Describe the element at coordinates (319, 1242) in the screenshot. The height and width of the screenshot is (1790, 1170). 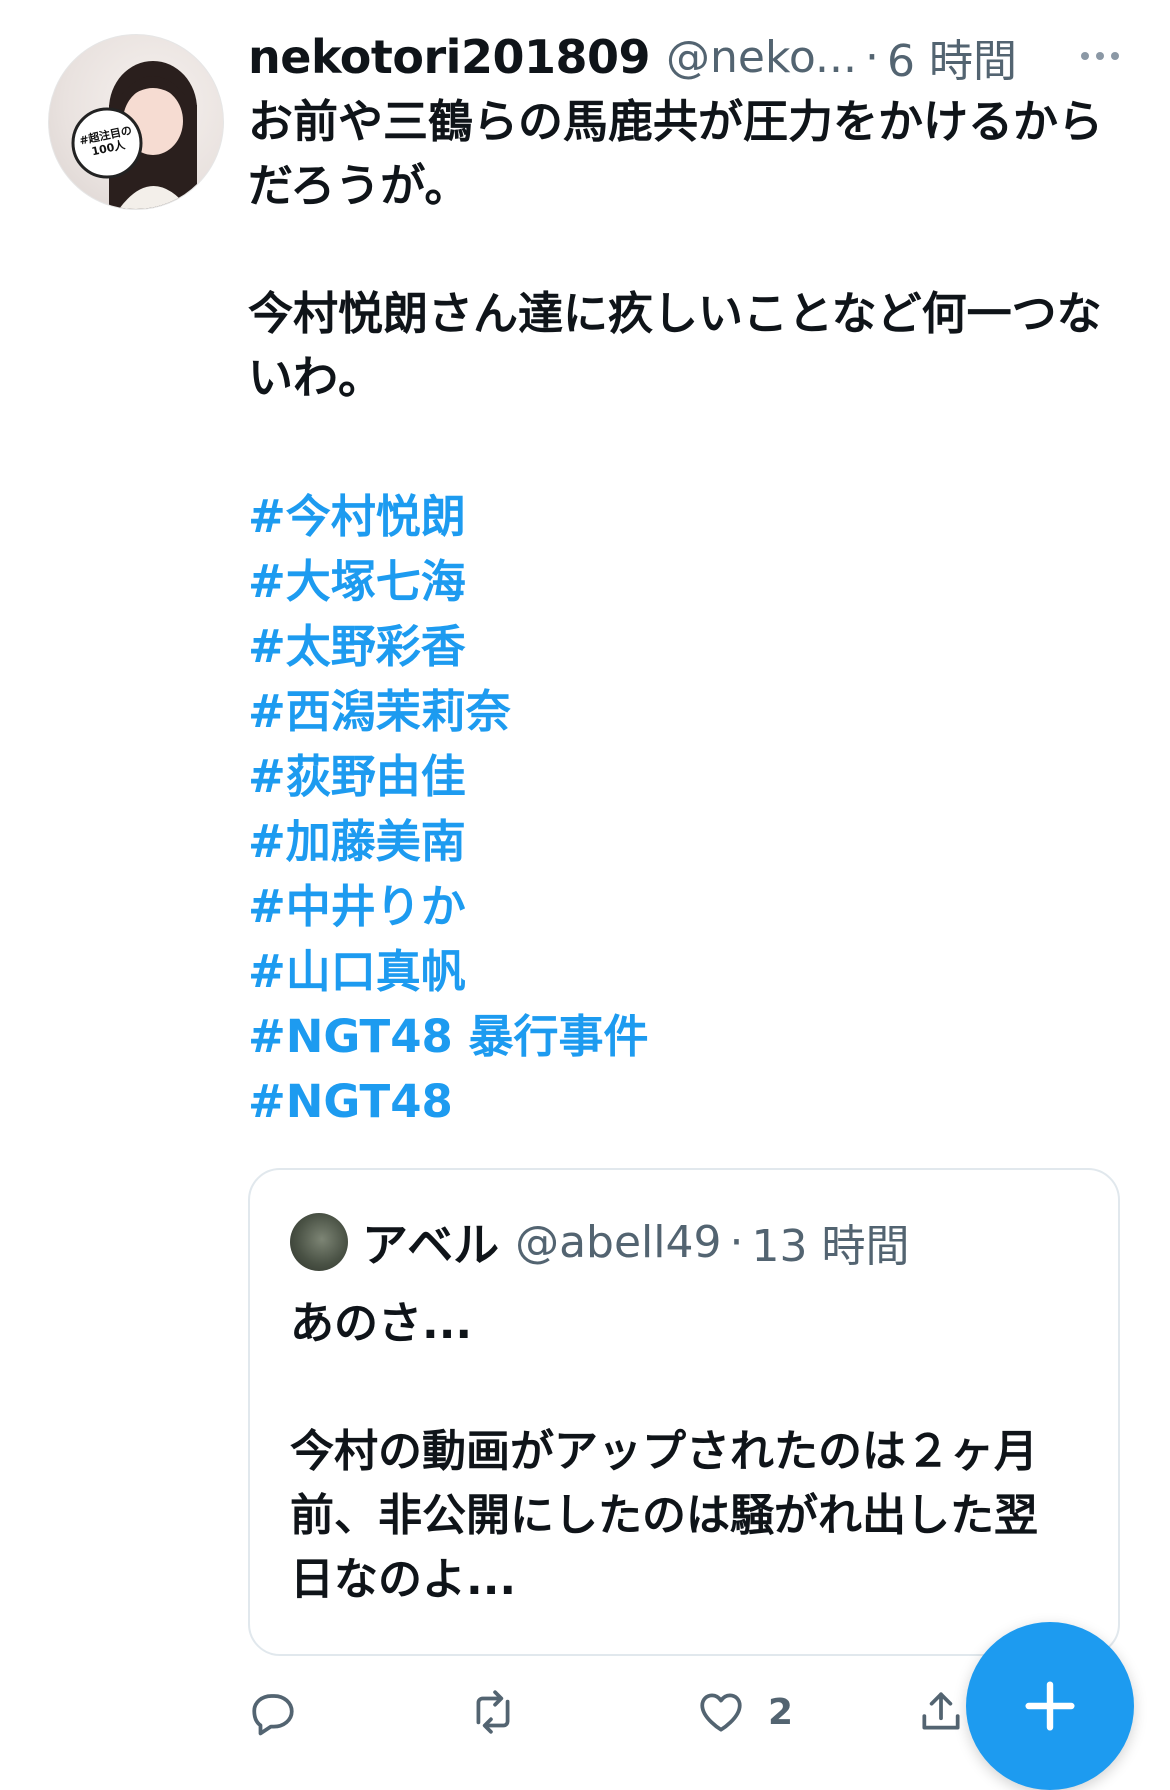
I see `quoted-author-avatar` at that location.